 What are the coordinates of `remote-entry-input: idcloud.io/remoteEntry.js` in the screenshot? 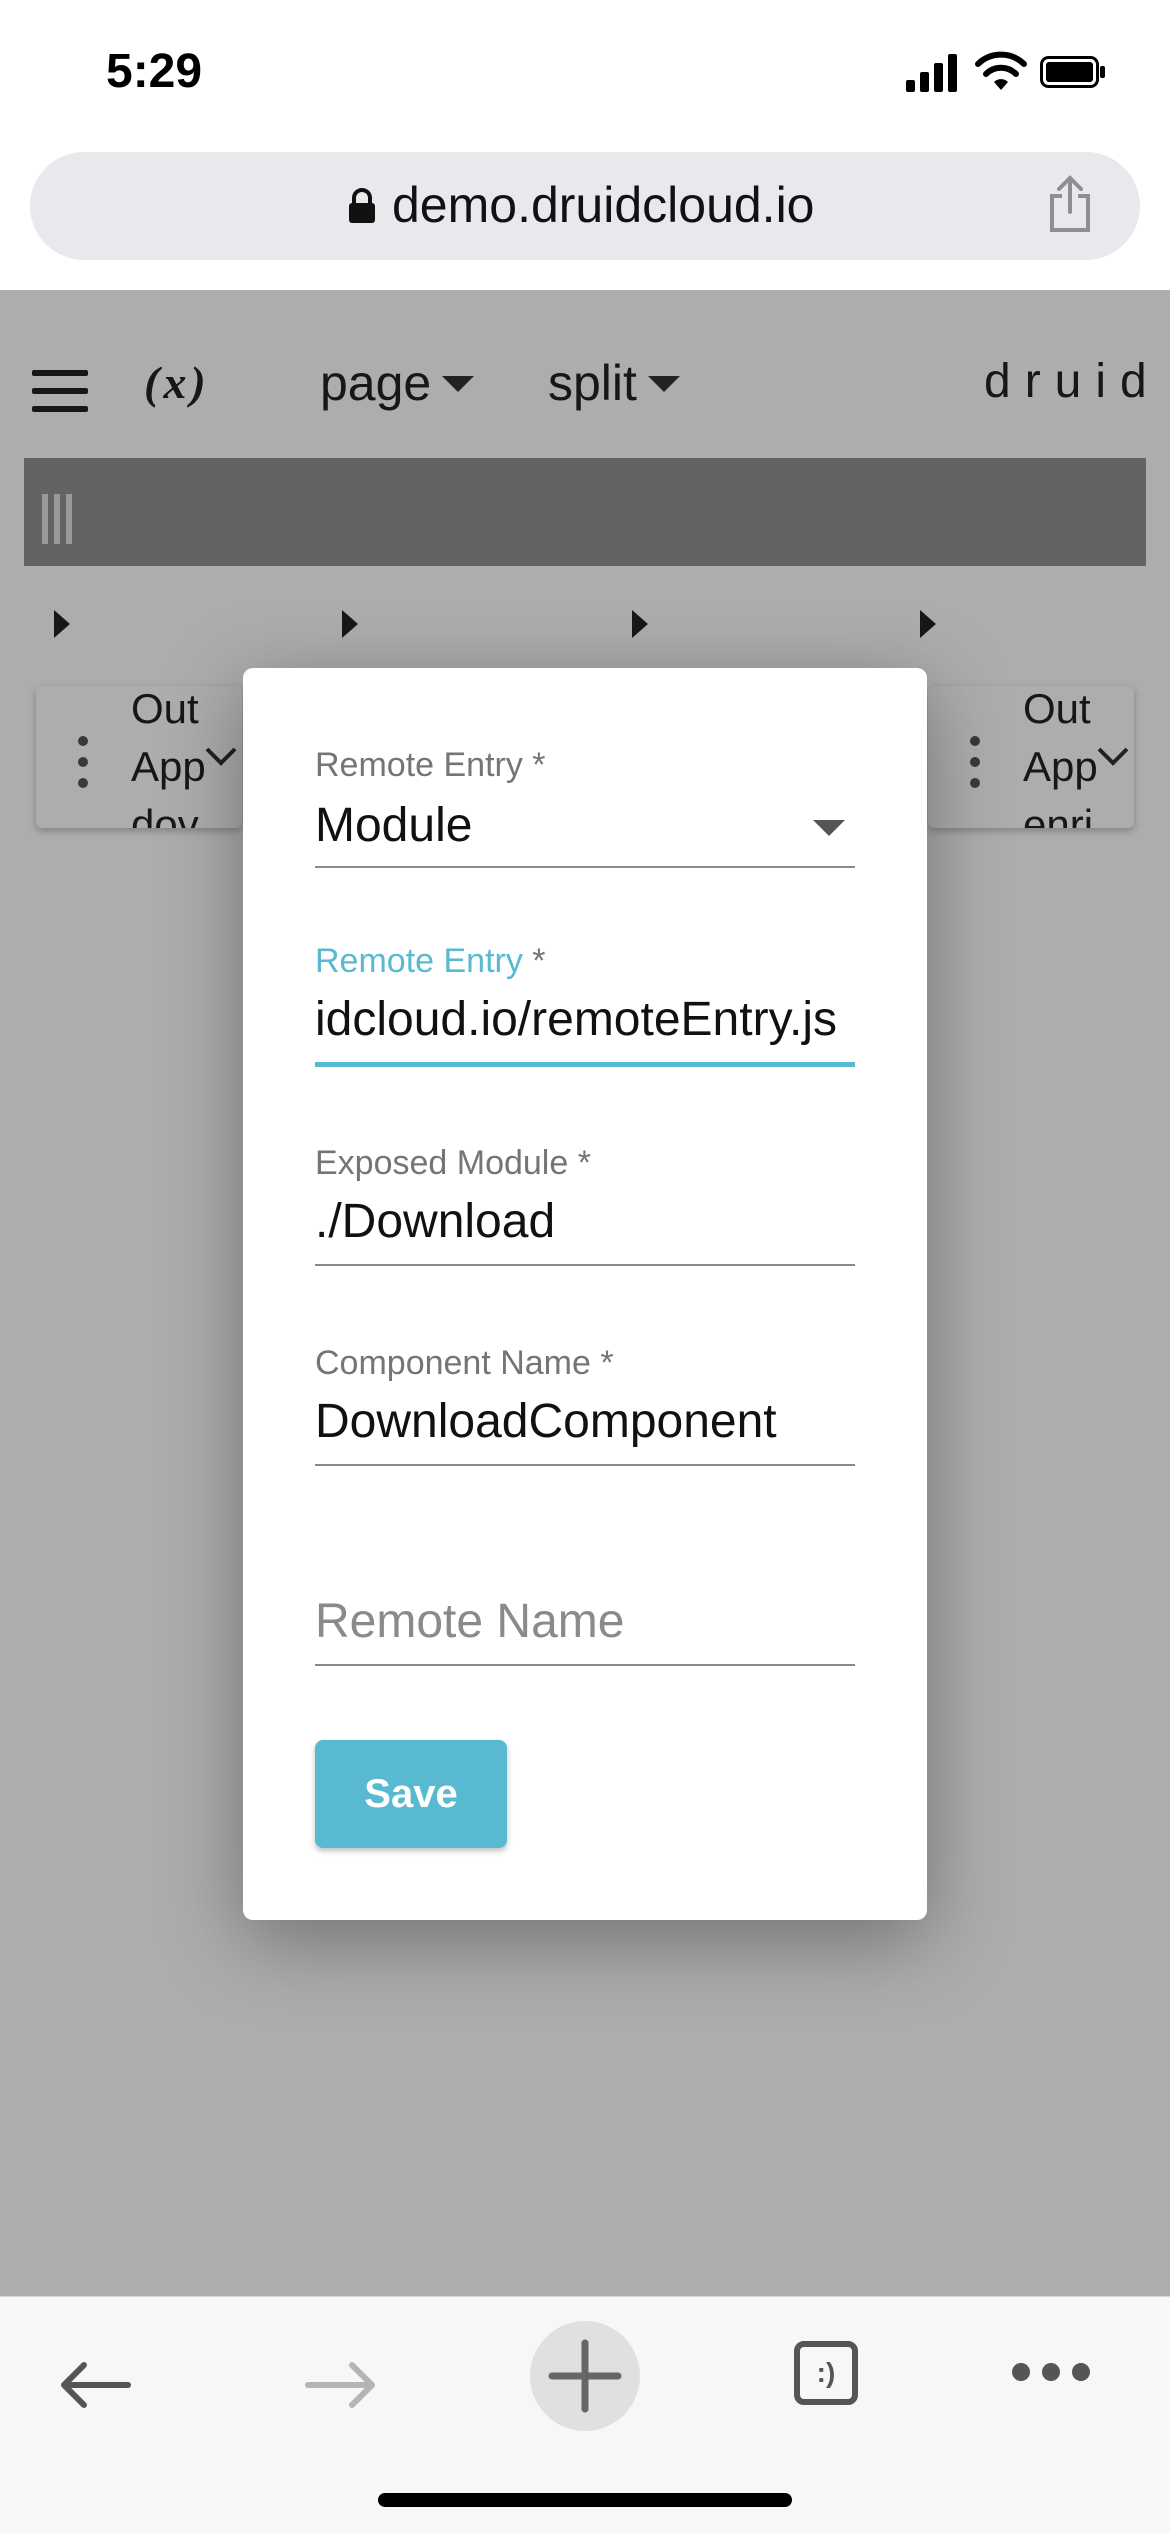 It's located at (585, 1019).